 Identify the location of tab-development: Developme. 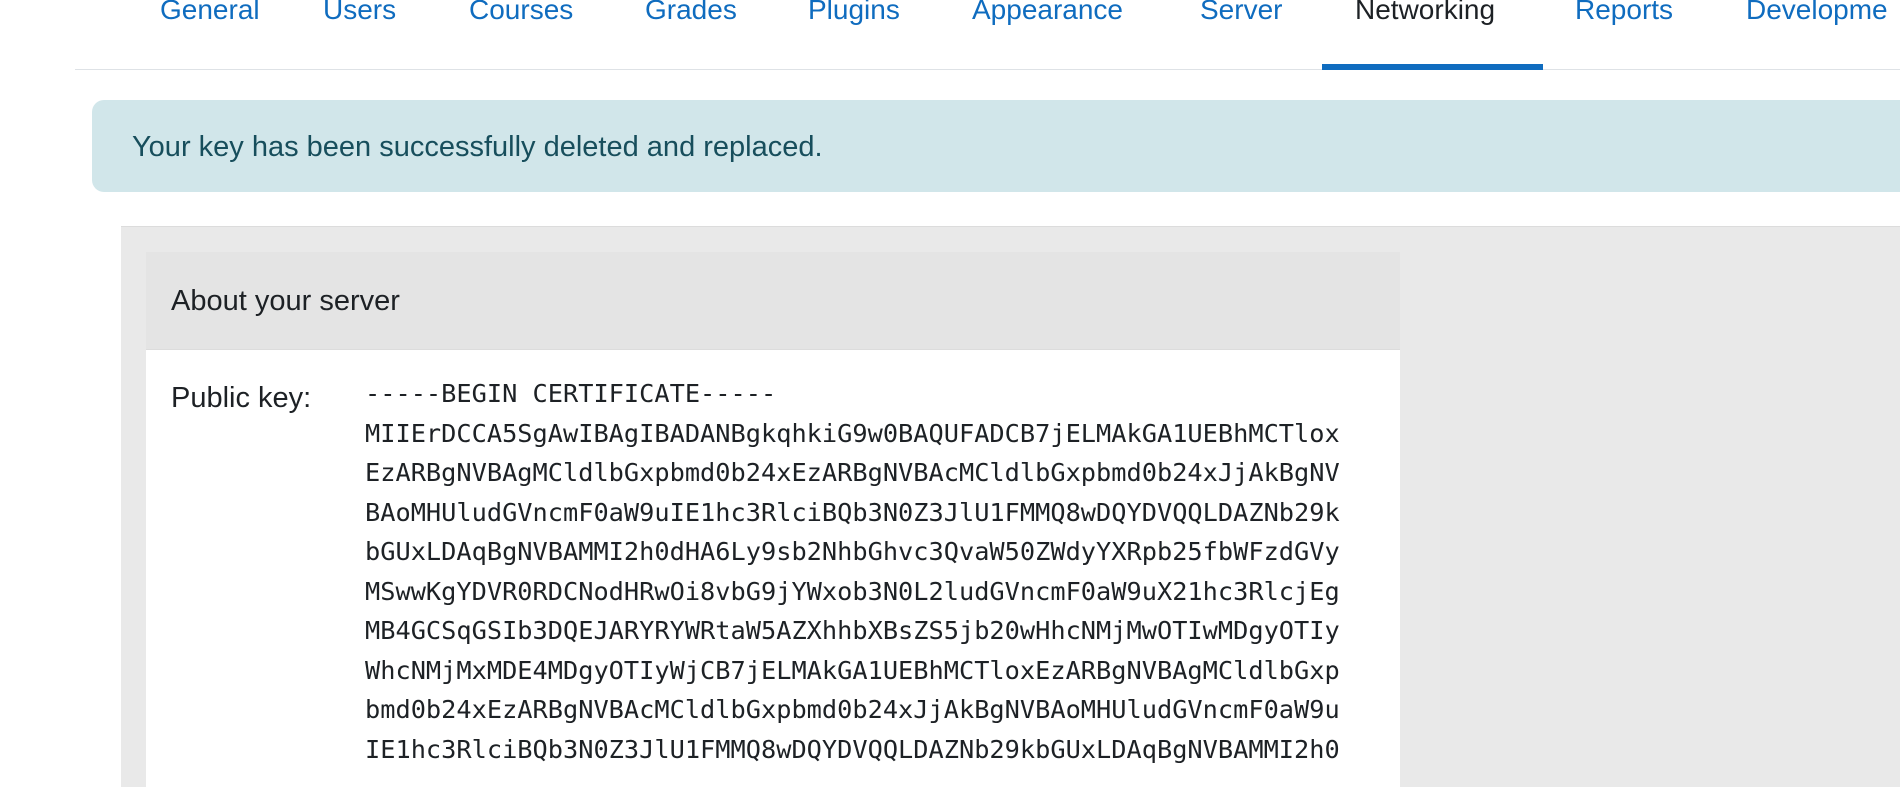
(1823, 34).